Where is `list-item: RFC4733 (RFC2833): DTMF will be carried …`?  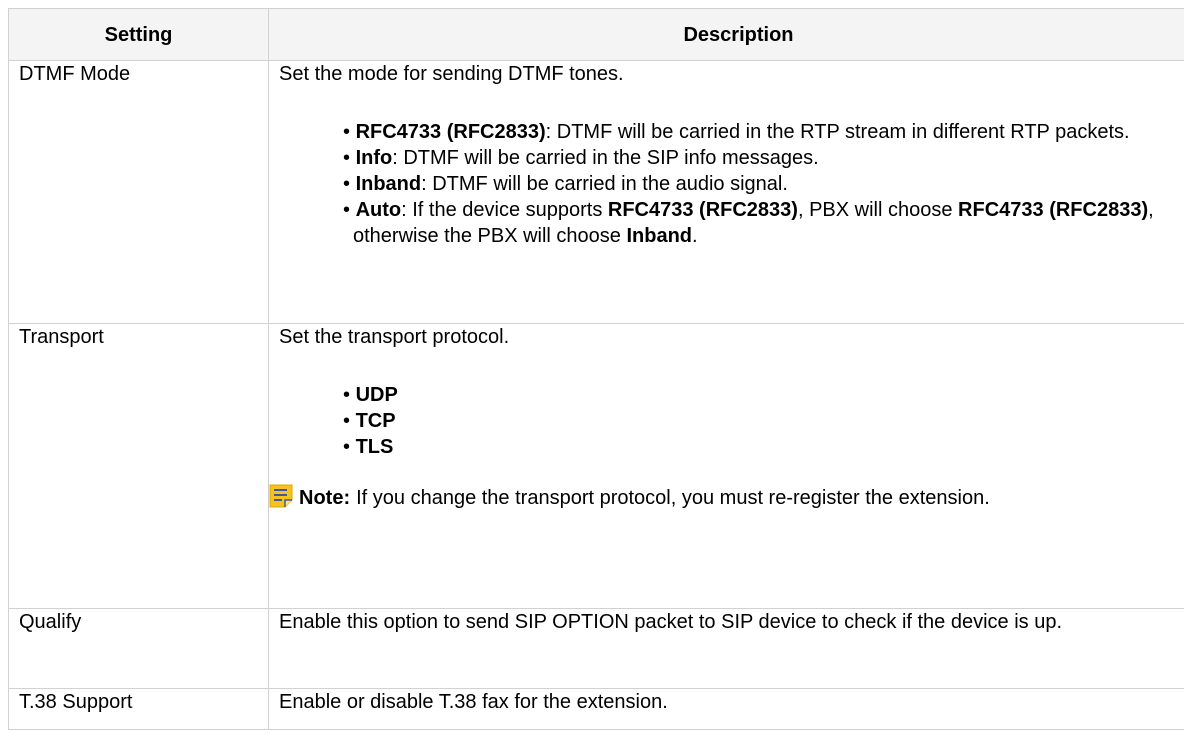
list-item: RFC4733 (RFC2833): DTMF will be carried … is located at coordinates (763, 132).